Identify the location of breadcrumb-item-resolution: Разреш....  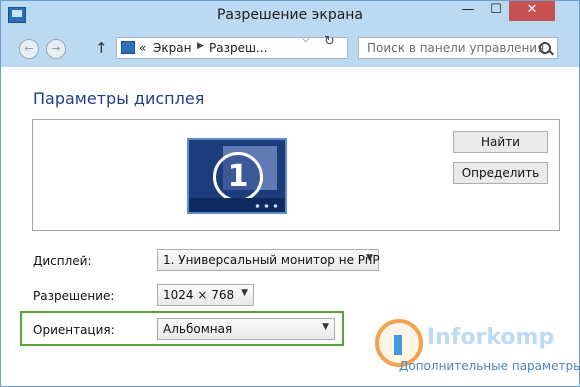
(238, 48).